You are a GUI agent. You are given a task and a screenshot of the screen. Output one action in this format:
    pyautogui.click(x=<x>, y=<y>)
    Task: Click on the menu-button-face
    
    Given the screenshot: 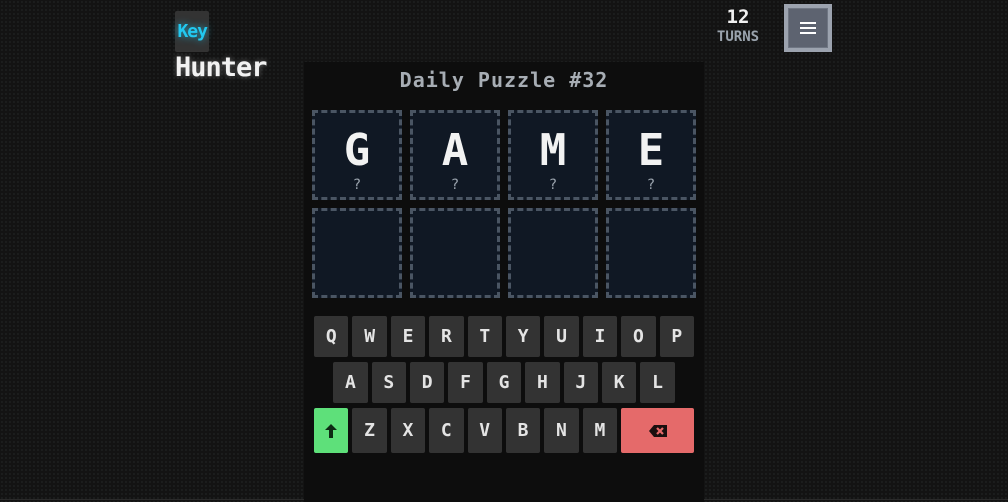 What is the action you would take?
    pyautogui.click(x=808, y=28)
    